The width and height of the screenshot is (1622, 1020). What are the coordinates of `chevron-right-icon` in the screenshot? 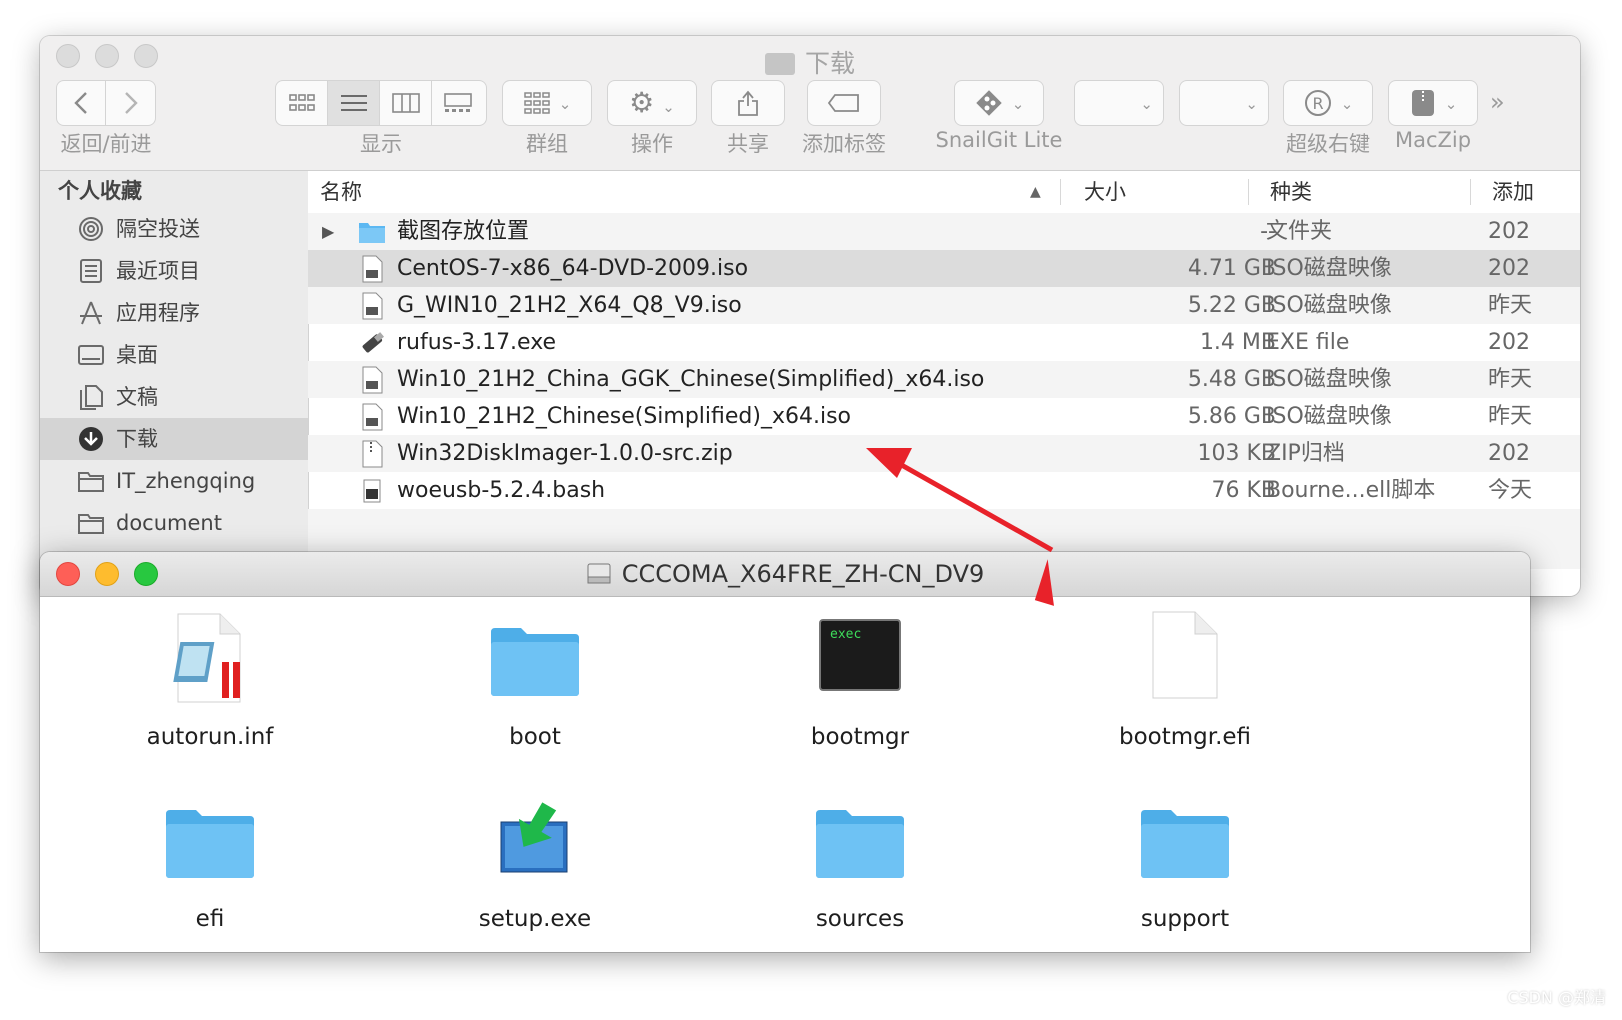 It's located at (131, 103).